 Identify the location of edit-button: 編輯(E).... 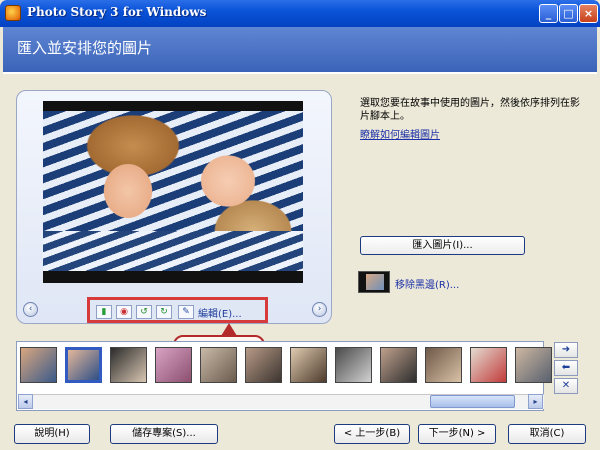
(220, 312).